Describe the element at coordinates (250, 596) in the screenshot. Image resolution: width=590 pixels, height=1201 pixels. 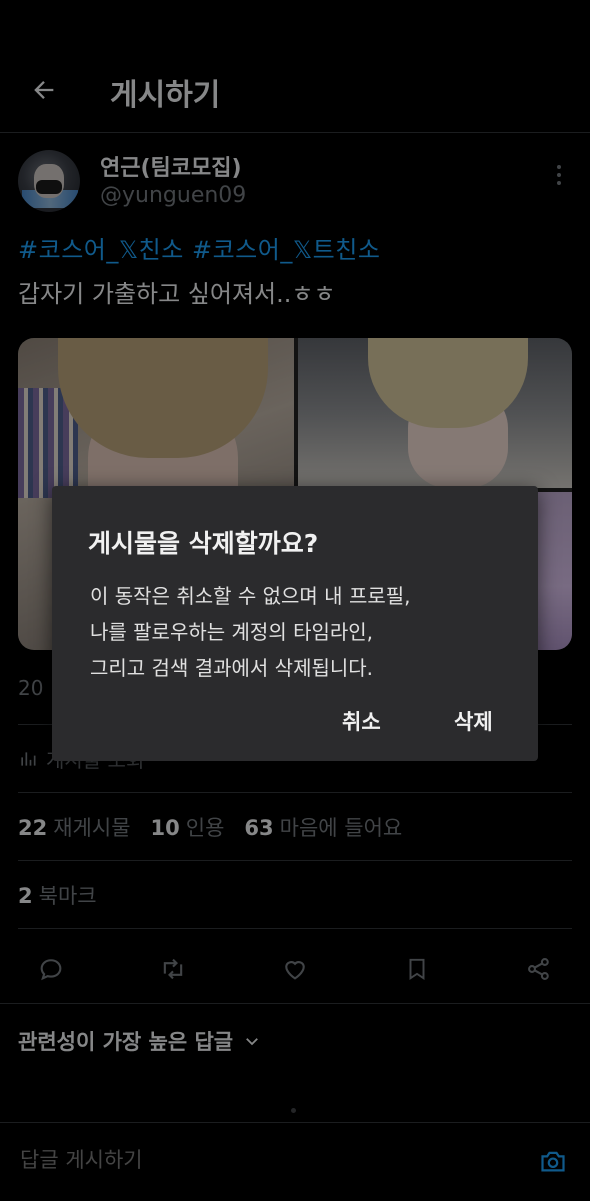
I see `dialog-message-line: 이 동작은 취소할 수 없으며 내 프로필,` at that location.